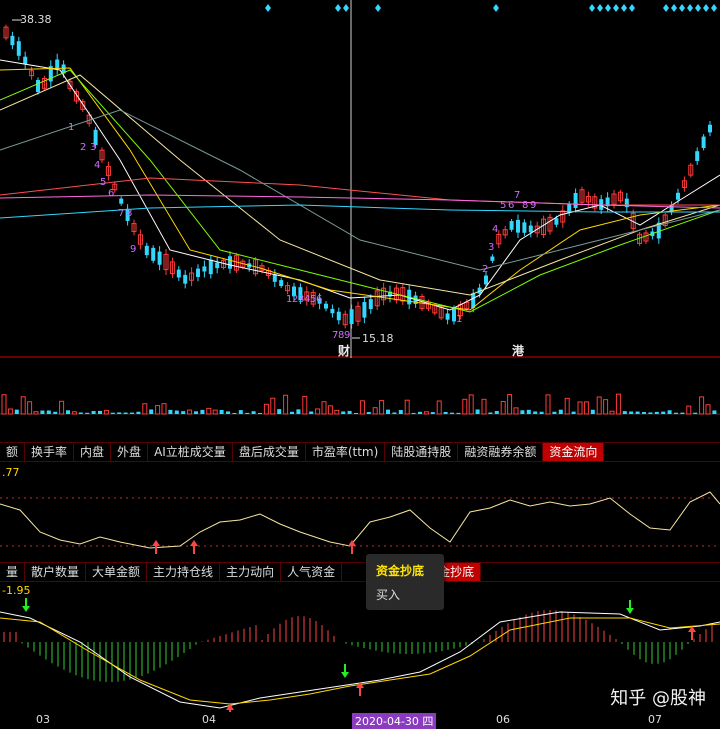 The image size is (720, 729). What do you see at coordinates (485, 269) in the screenshot?
I see `seq-label: 2` at bounding box center [485, 269].